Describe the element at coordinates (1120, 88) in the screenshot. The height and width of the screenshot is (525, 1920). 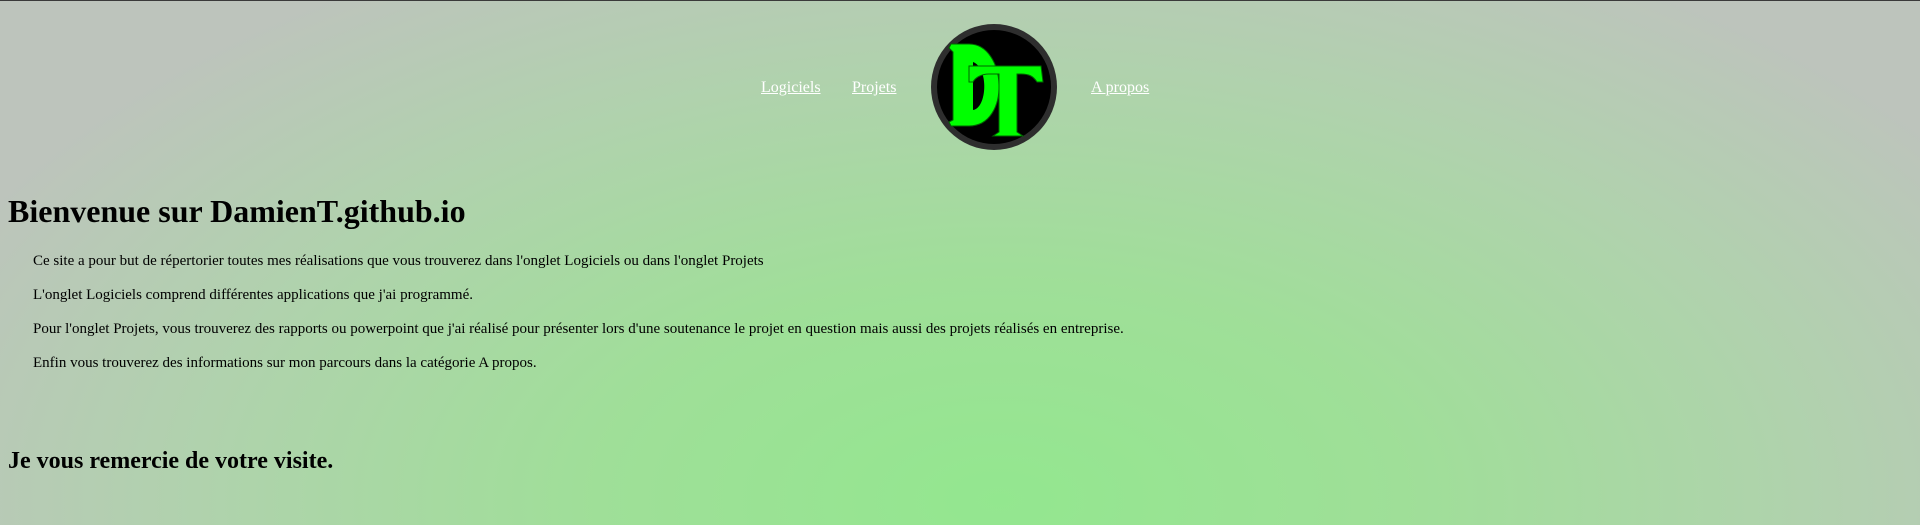
I see `nav-link-a-propos: A propos` at that location.